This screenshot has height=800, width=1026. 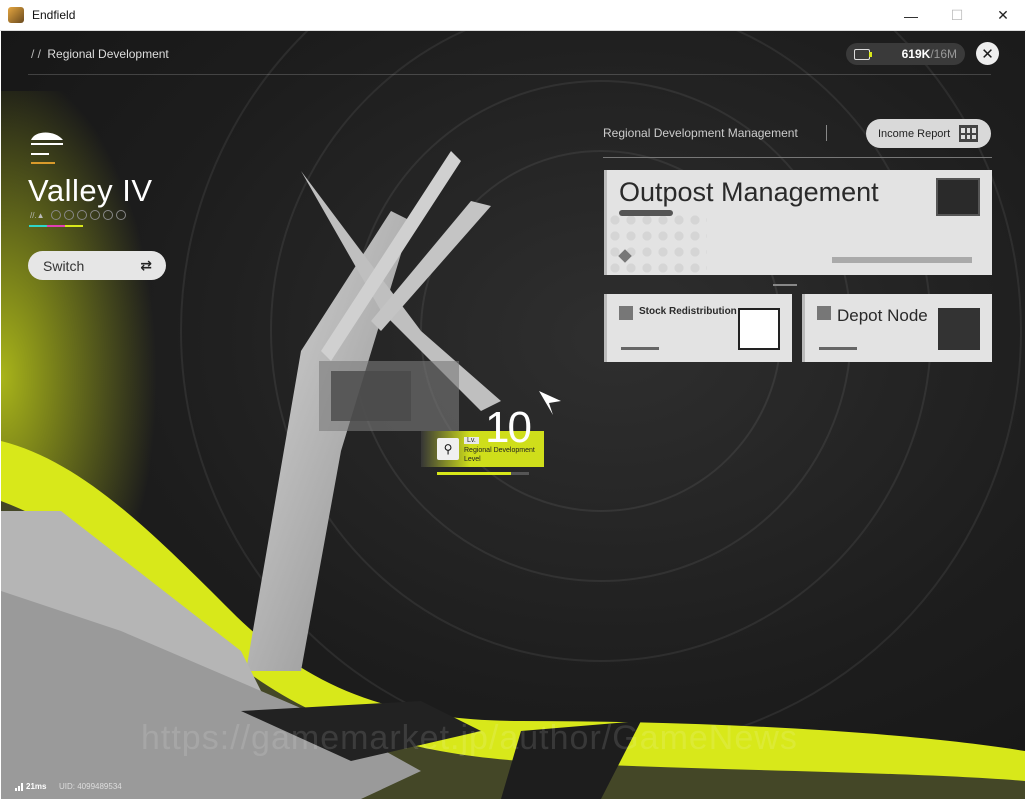 What do you see at coordinates (987, 53) in the screenshot?
I see `close-menu-button: ✕` at bounding box center [987, 53].